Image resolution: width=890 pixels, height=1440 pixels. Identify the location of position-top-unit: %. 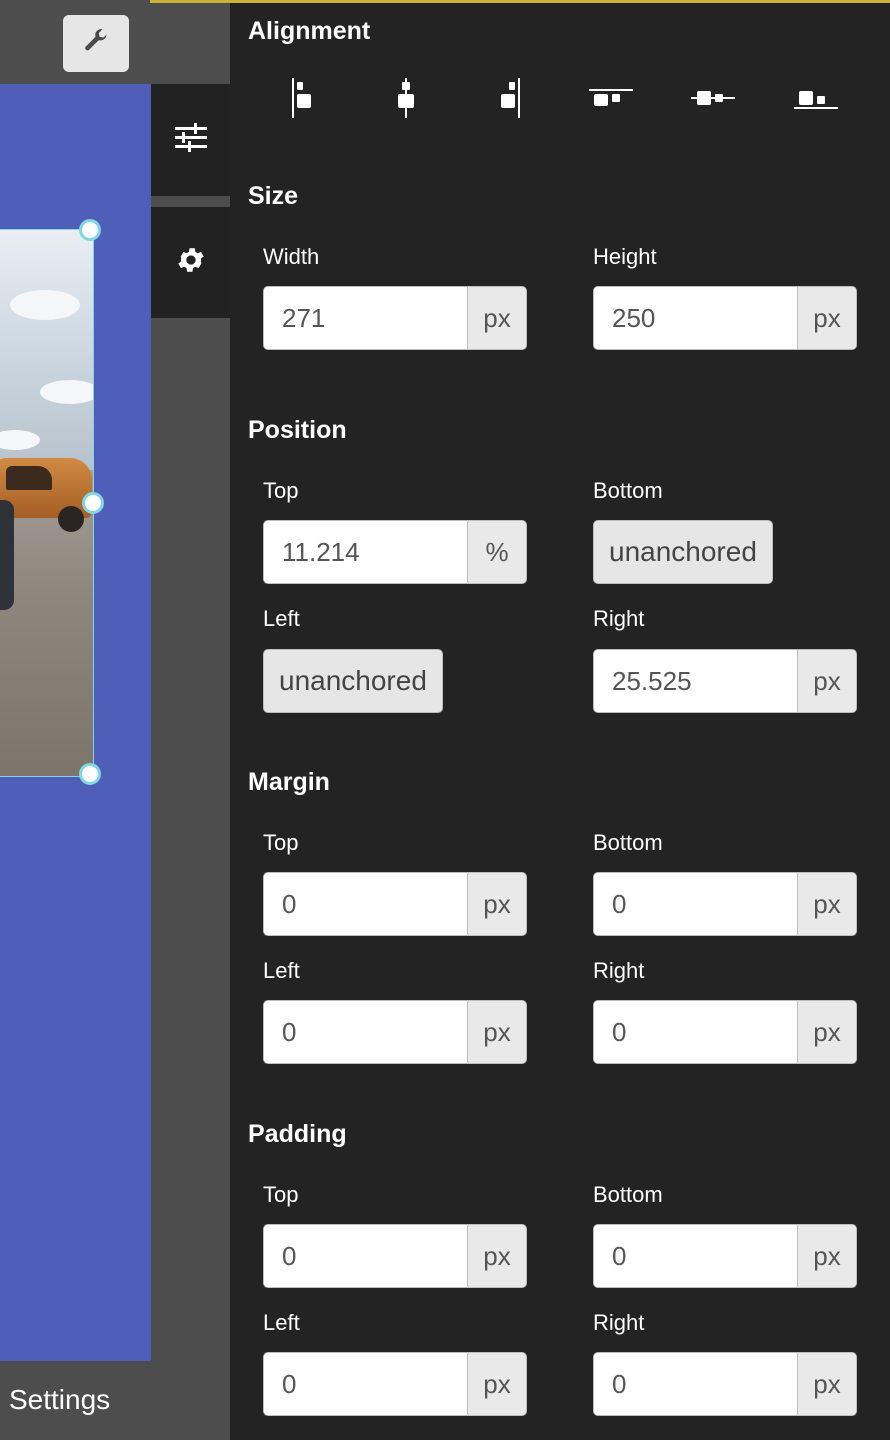
(496, 552).